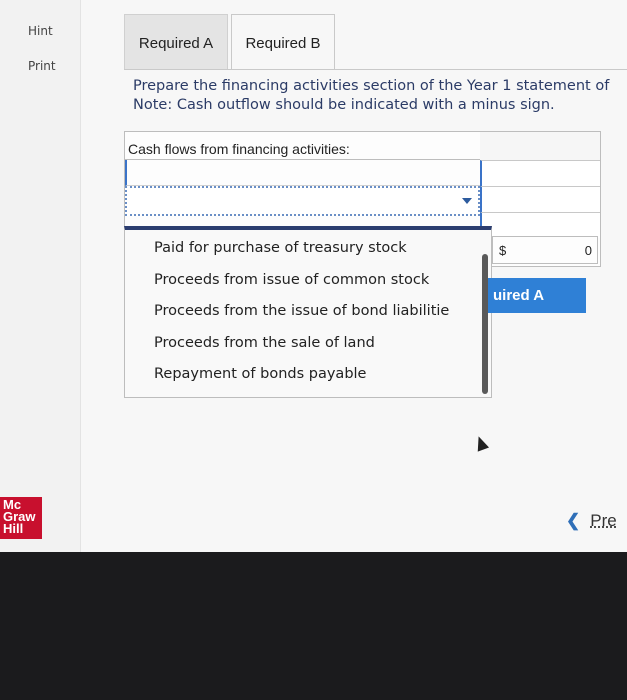 The image size is (627, 700). What do you see at coordinates (302, 146) in the screenshot?
I see `table-header: Cash flows from financing activities:` at bounding box center [302, 146].